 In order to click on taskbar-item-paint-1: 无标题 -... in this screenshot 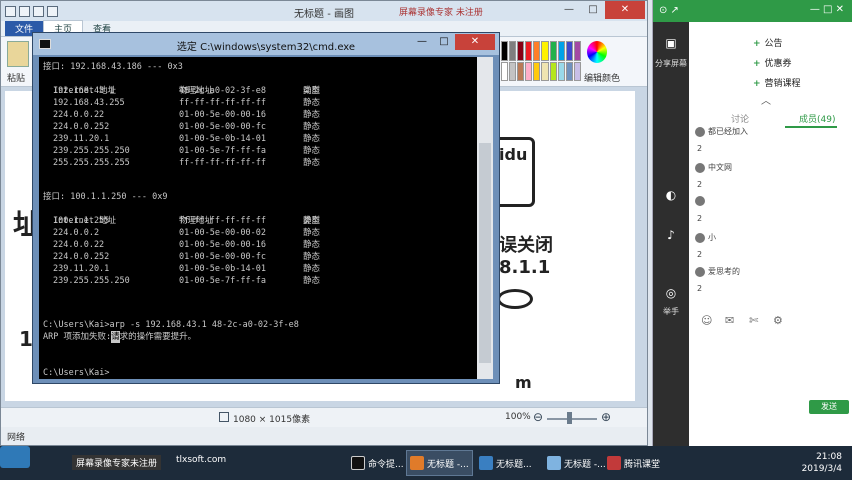, I will do `click(439, 463)`.